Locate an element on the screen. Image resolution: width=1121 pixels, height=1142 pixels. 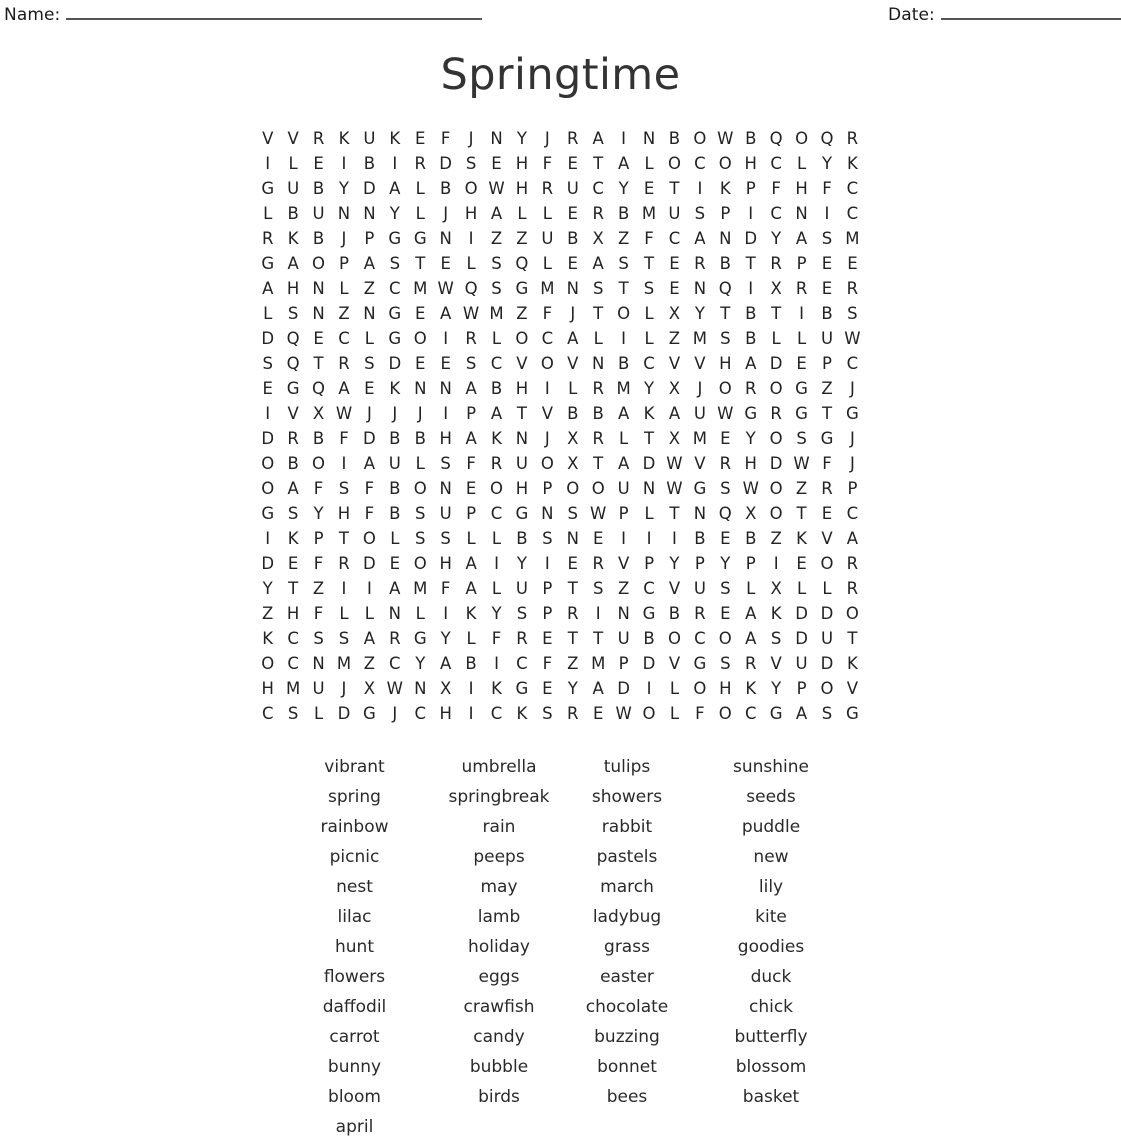
word-list-item: eggs is located at coordinates (499, 977).